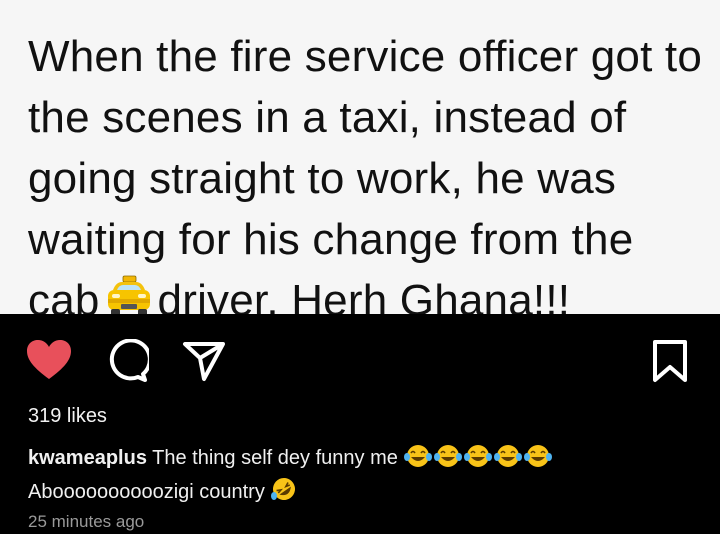 The width and height of the screenshot is (720, 534). I want to click on comment-button, so click(128, 363).